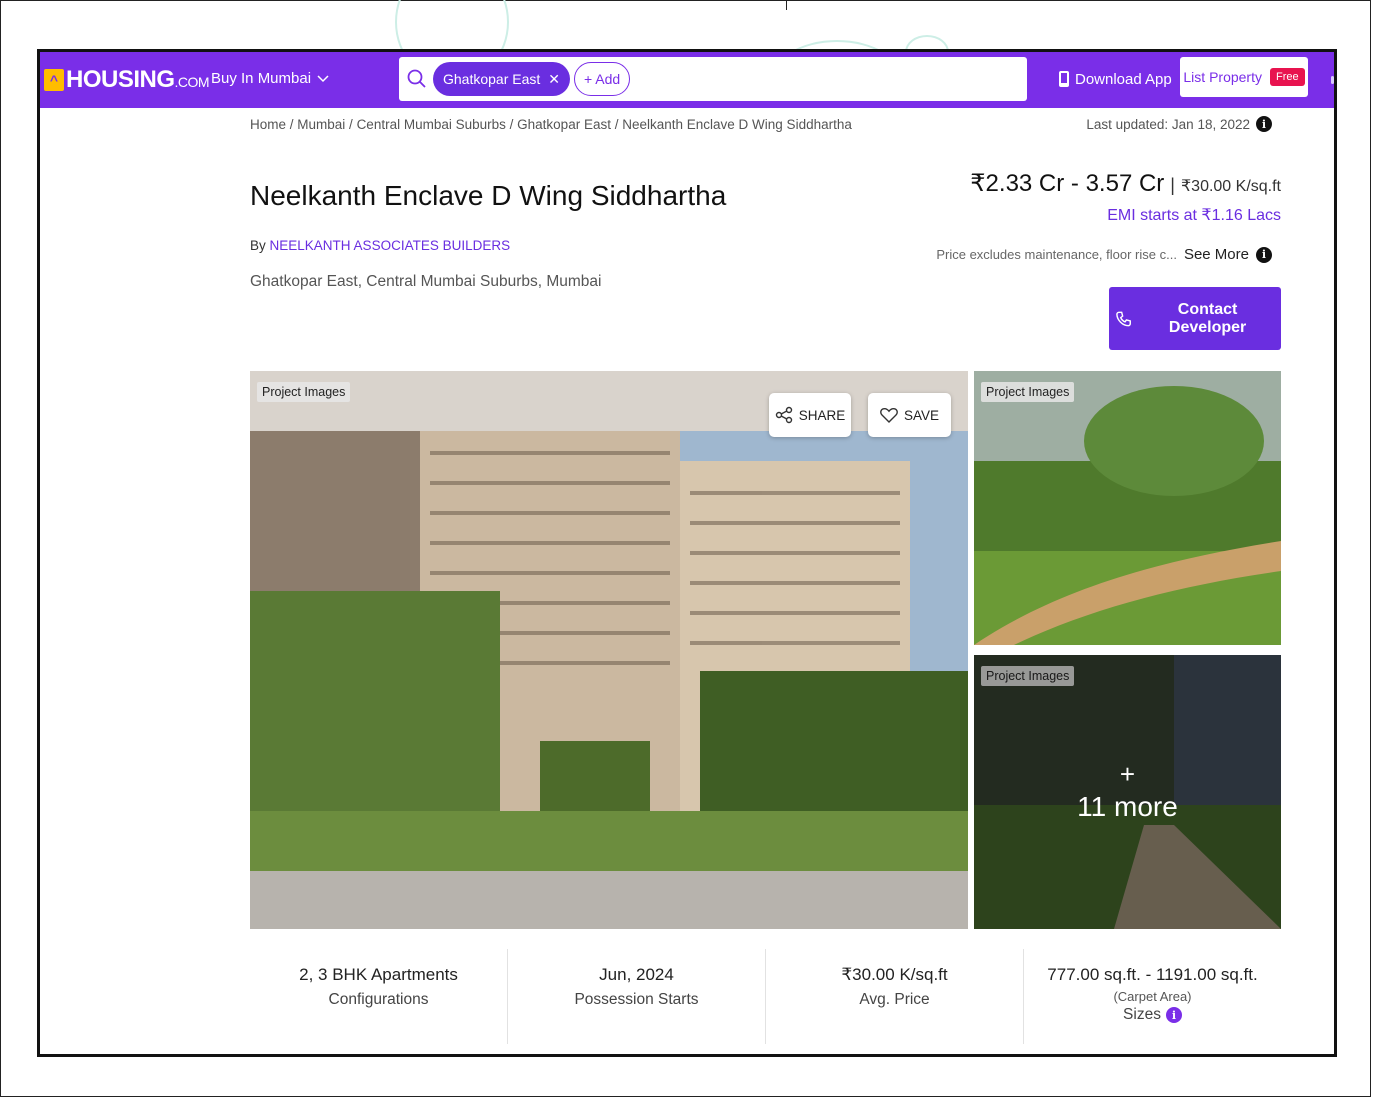 The height and width of the screenshot is (1099, 1373). What do you see at coordinates (1142, 1014) in the screenshot?
I see `stat-label: Sizes` at bounding box center [1142, 1014].